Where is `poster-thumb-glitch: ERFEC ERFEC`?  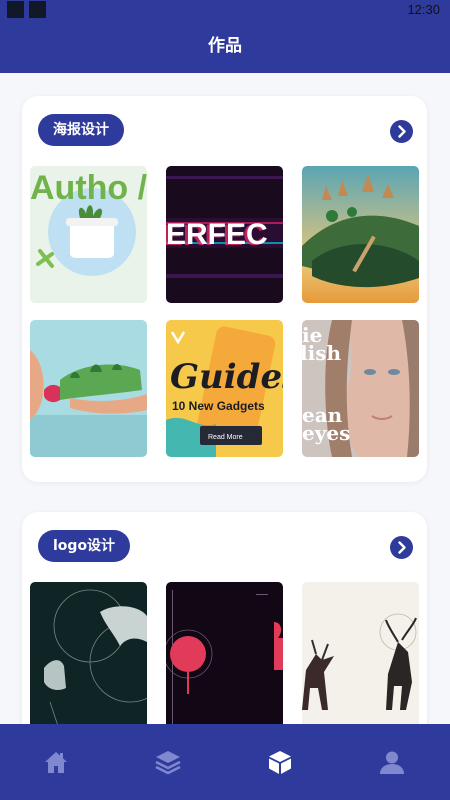 poster-thumb-glitch: ERFEC ERFEC is located at coordinates (224, 234).